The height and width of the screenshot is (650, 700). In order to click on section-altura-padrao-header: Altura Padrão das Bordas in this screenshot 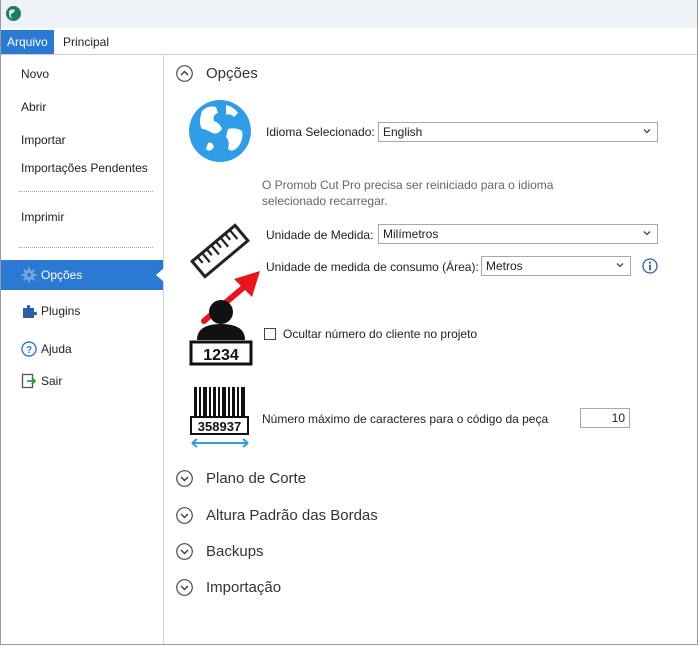, I will do `click(277, 516)`.